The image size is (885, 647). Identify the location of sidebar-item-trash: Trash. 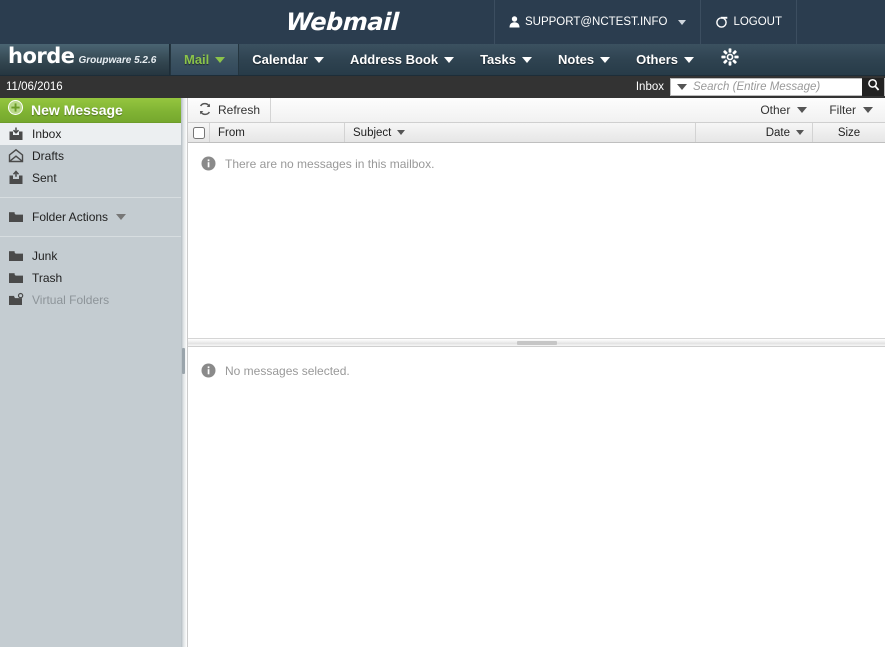
(93, 278).